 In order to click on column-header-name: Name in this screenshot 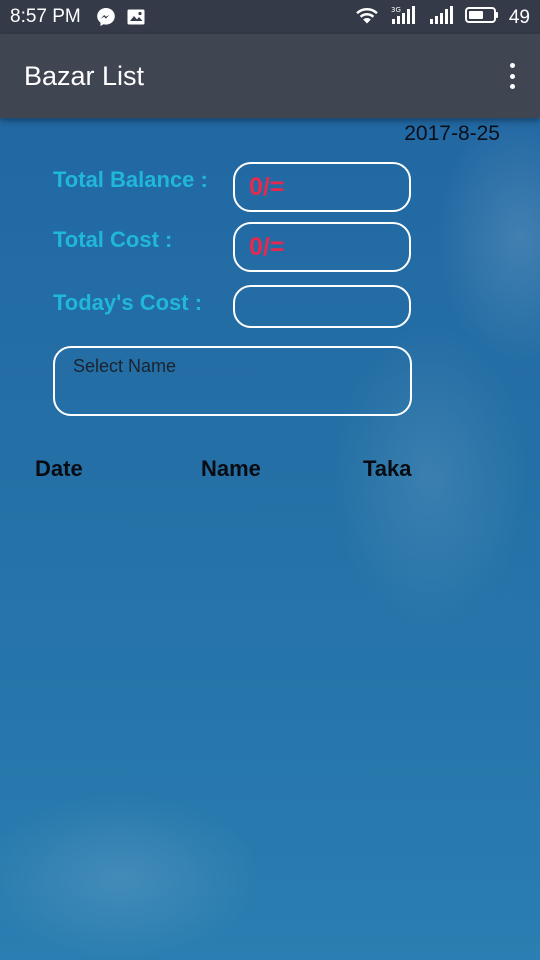, I will do `click(231, 468)`.